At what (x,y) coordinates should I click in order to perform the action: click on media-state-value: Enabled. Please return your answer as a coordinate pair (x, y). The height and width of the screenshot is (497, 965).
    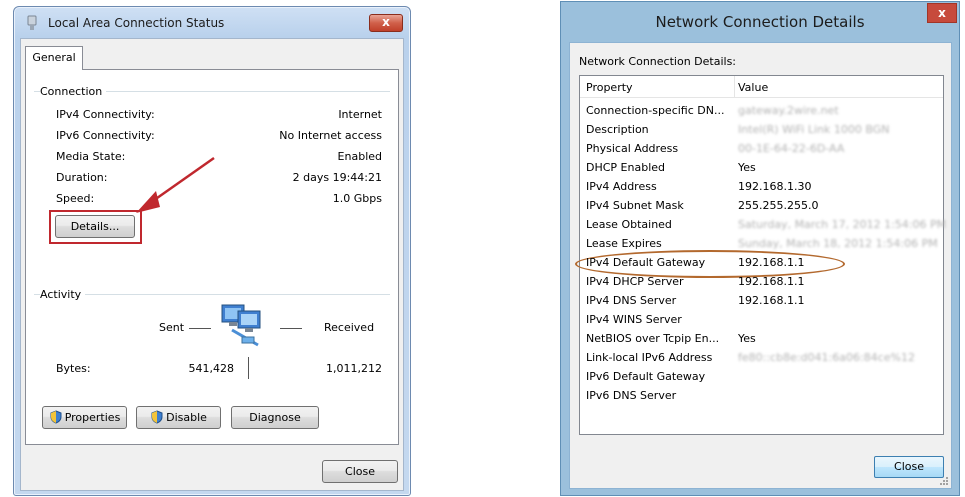
    Looking at the image, I should click on (359, 156).